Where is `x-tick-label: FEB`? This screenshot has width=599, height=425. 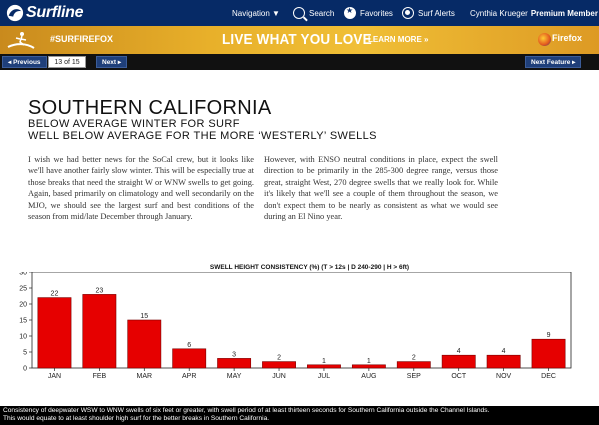
x-tick-label: FEB is located at coordinates (100, 376).